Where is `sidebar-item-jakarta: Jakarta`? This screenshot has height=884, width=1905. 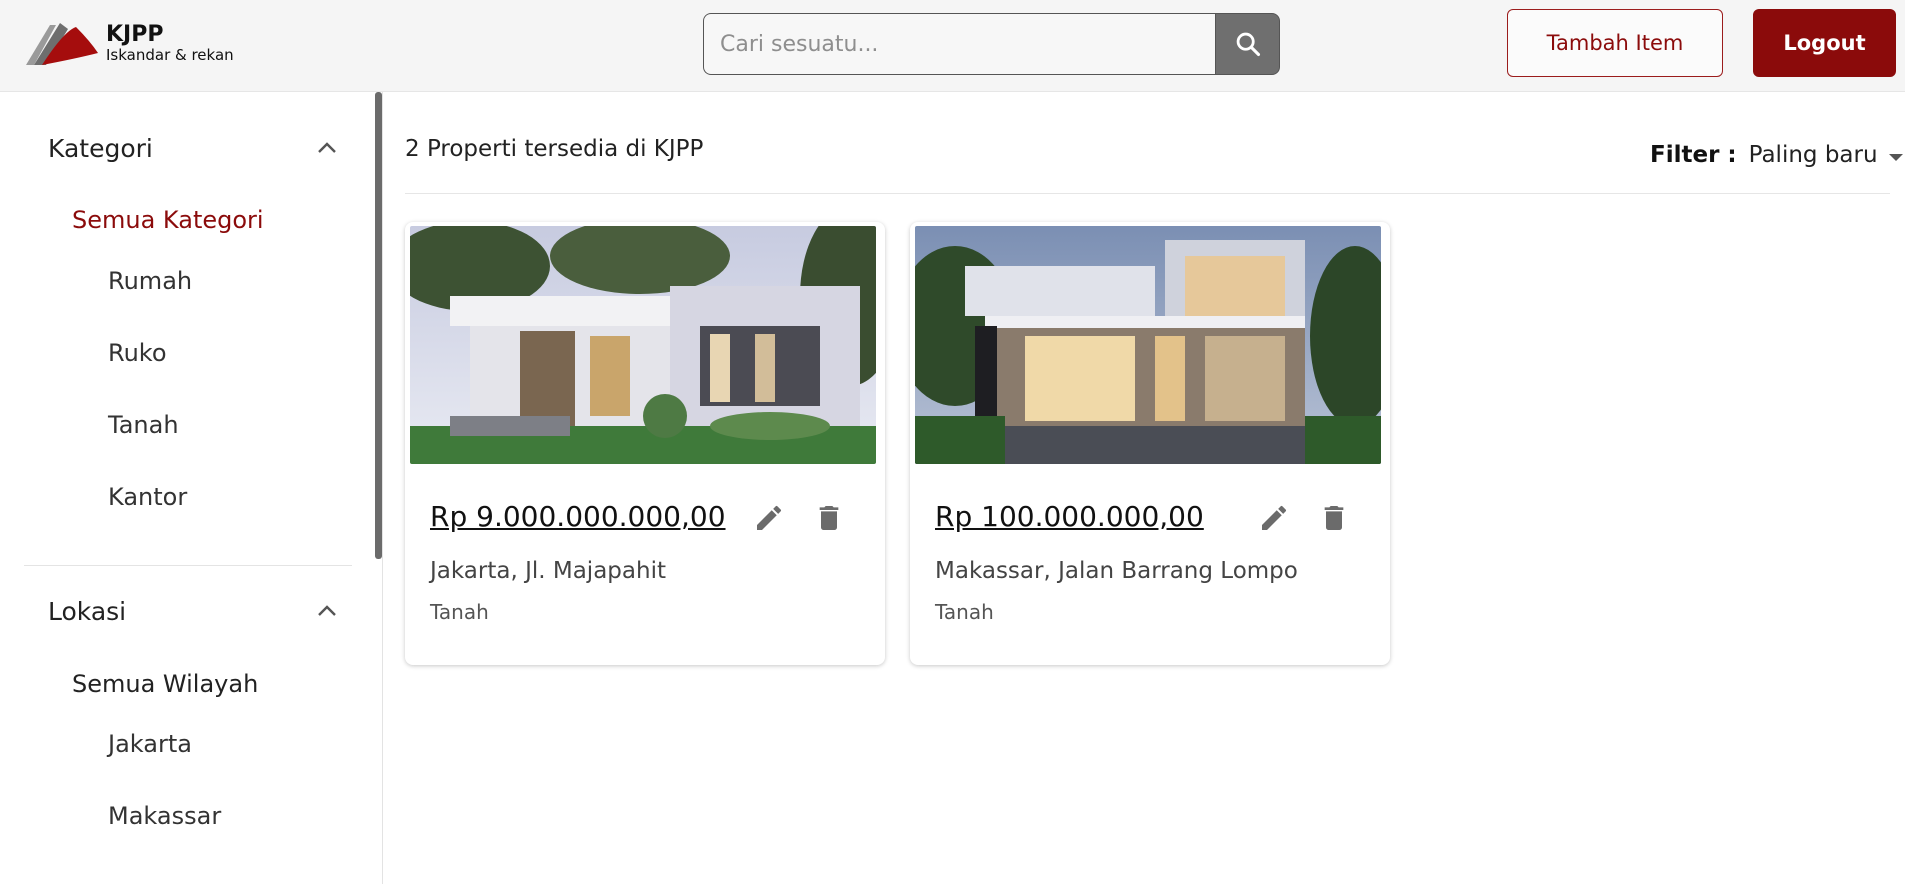
sidebar-item-jakarta: Jakarta is located at coordinates (150, 744).